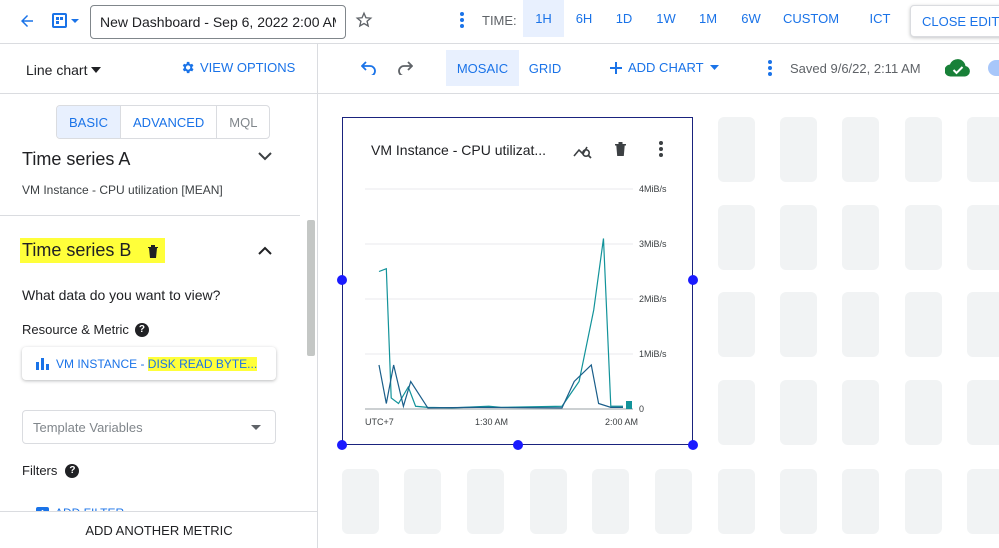 Image resolution: width=999 pixels, height=548 pixels. Describe the element at coordinates (149, 427) in the screenshot. I see `template-variables-dropdown: Template Variables` at that location.